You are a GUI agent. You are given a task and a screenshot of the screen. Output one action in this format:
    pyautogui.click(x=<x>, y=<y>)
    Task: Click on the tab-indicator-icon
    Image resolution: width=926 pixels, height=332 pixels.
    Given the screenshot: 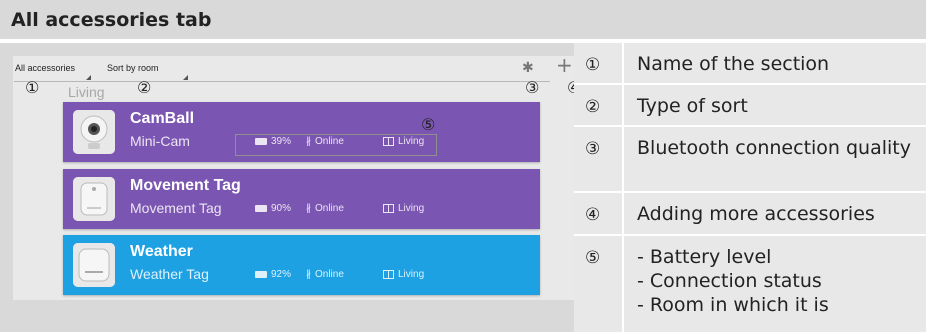 What is the action you would take?
    pyautogui.click(x=88, y=77)
    